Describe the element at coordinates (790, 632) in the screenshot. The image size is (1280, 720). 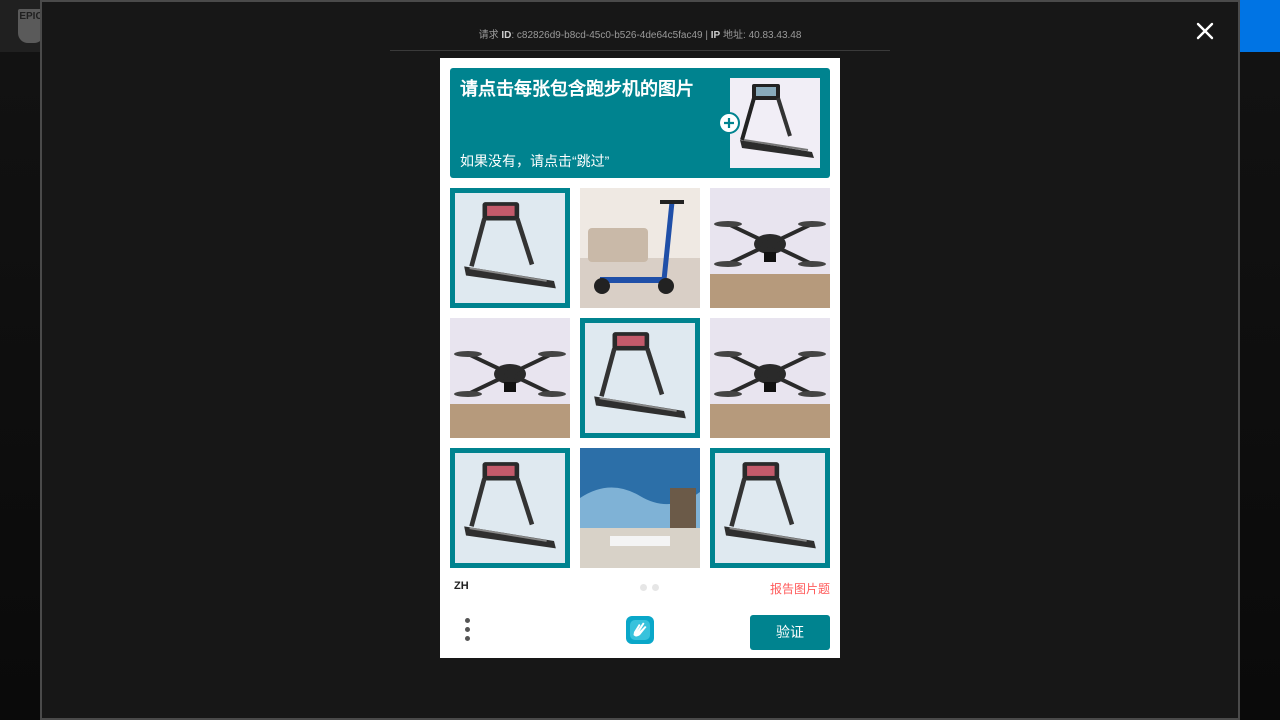
I see `verify-button: 验证` at that location.